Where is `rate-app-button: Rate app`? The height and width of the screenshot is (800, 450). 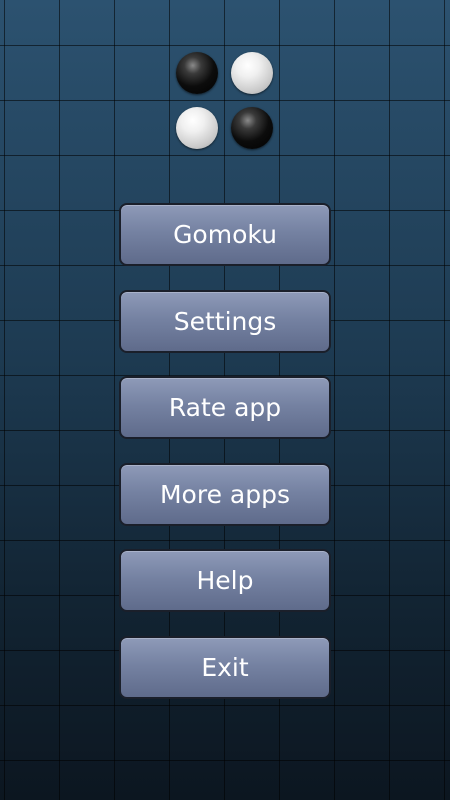
rate-app-button: Rate app is located at coordinates (225, 408).